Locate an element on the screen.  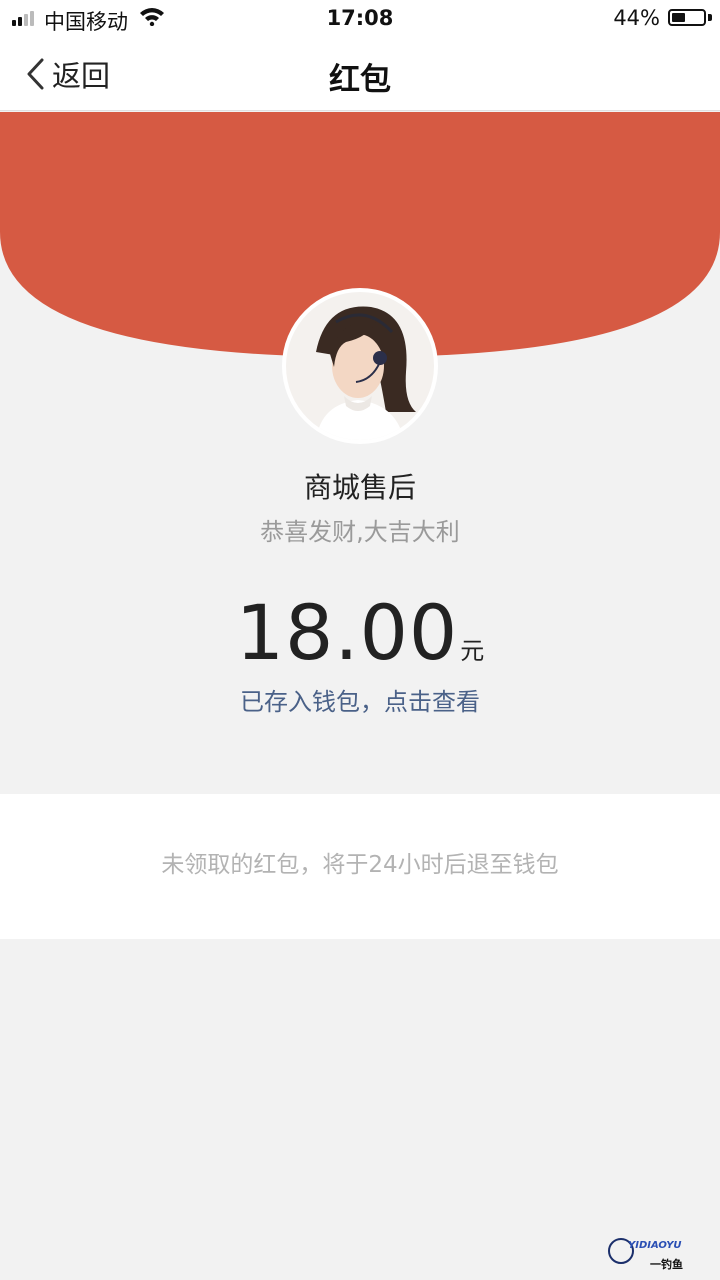
watermark-text: YIDIAOYU is located at coordinates (655, 1245).